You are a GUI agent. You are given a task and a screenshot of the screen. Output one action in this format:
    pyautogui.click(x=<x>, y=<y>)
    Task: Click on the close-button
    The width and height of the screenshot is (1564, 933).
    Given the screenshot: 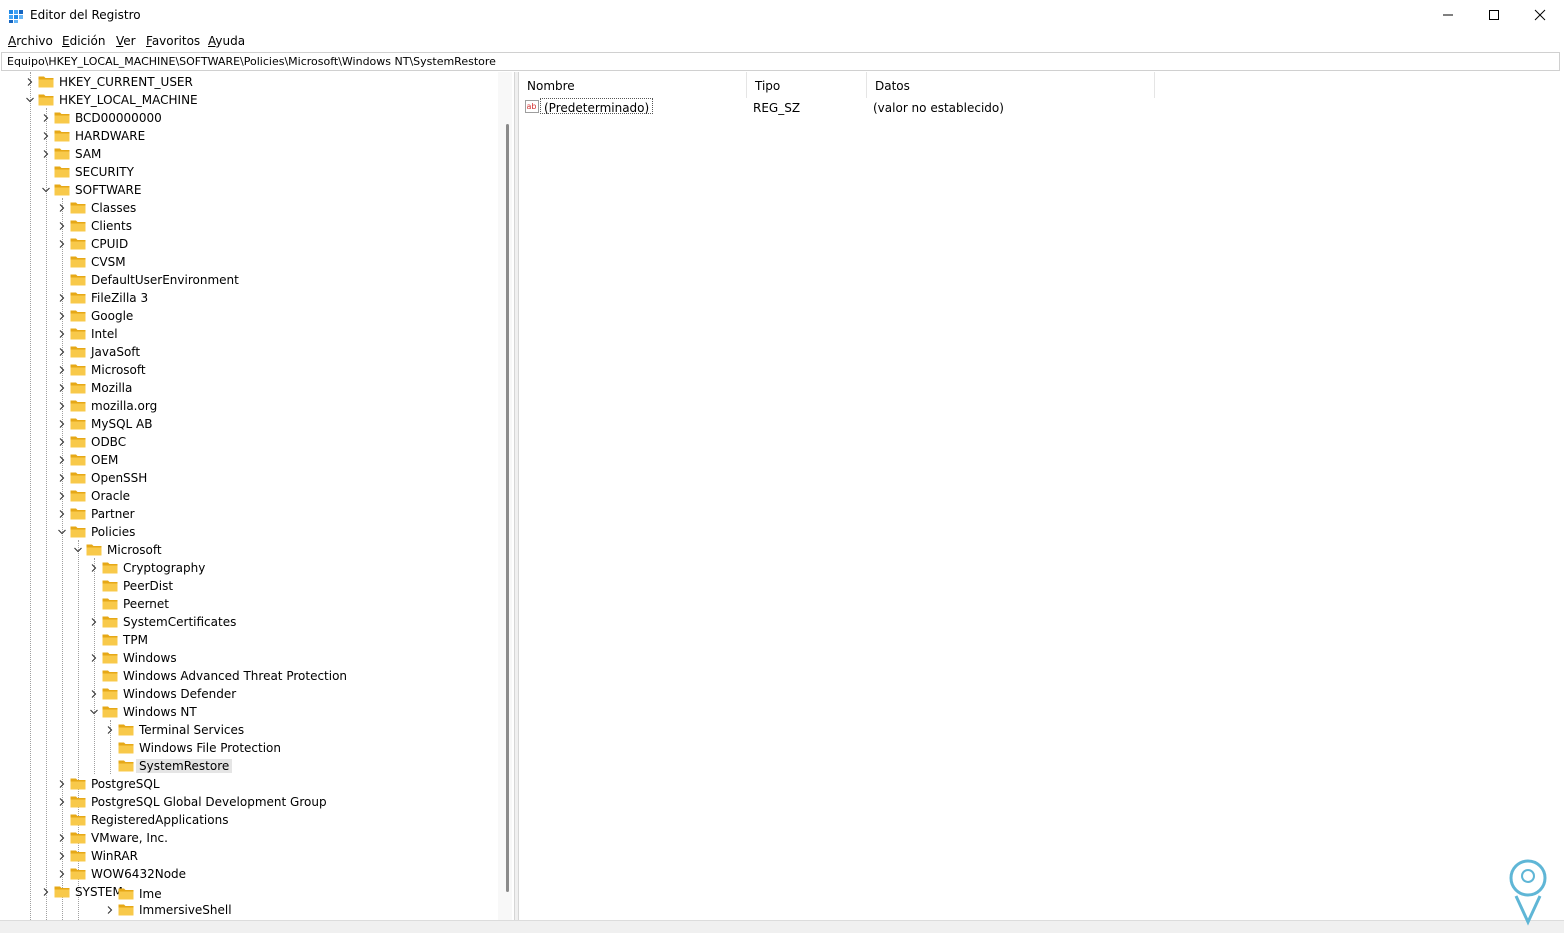 What is the action you would take?
    pyautogui.click(x=1540, y=15)
    